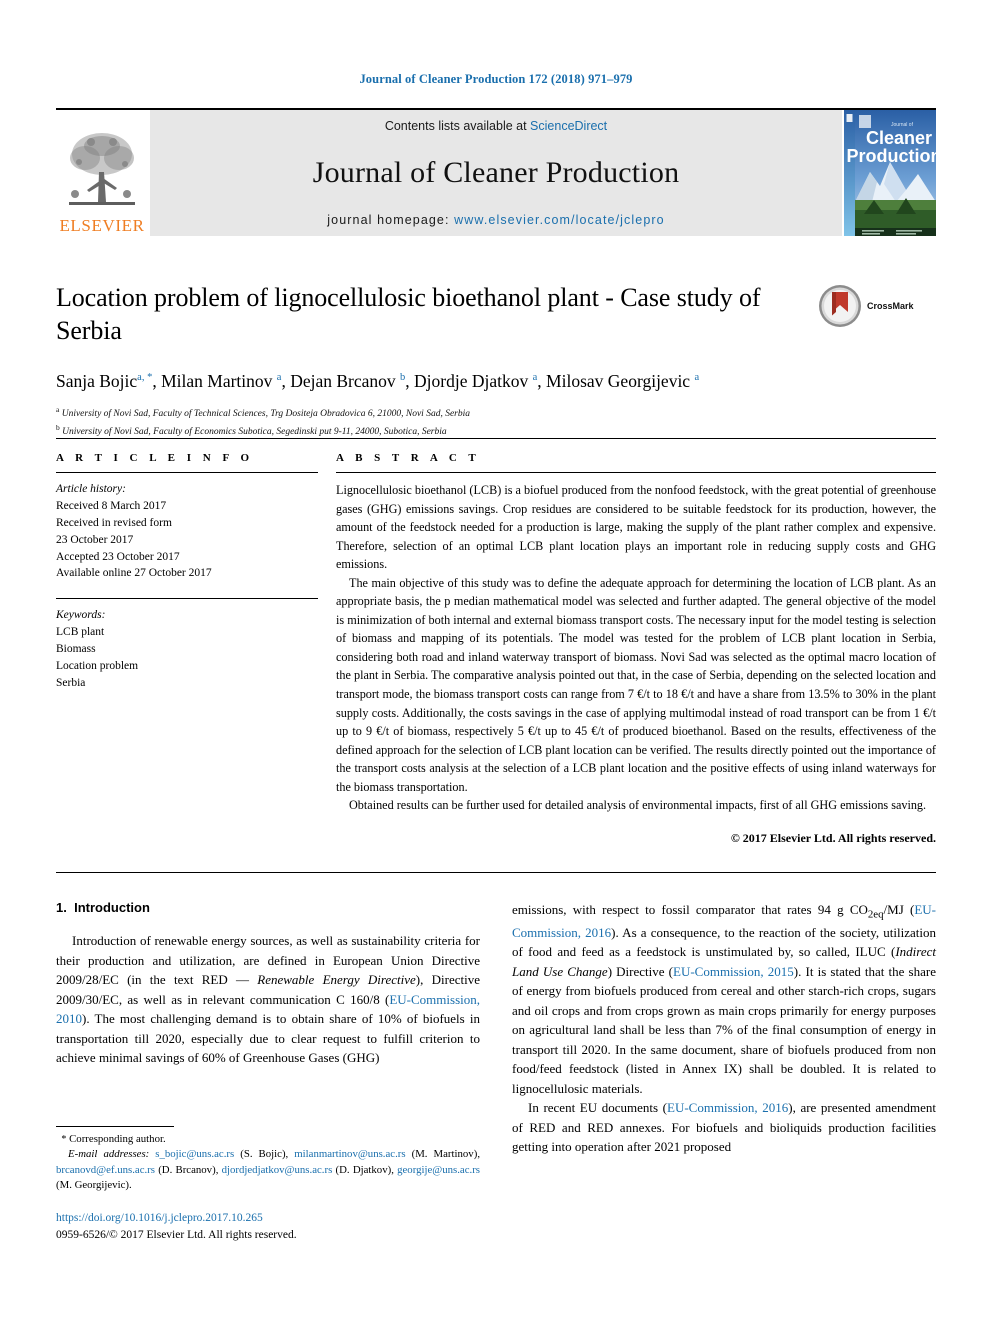  What do you see at coordinates (155, 458) in the screenshot?
I see `article-info-heading: A R T I C L E I N F O` at bounding box center [155, 458].